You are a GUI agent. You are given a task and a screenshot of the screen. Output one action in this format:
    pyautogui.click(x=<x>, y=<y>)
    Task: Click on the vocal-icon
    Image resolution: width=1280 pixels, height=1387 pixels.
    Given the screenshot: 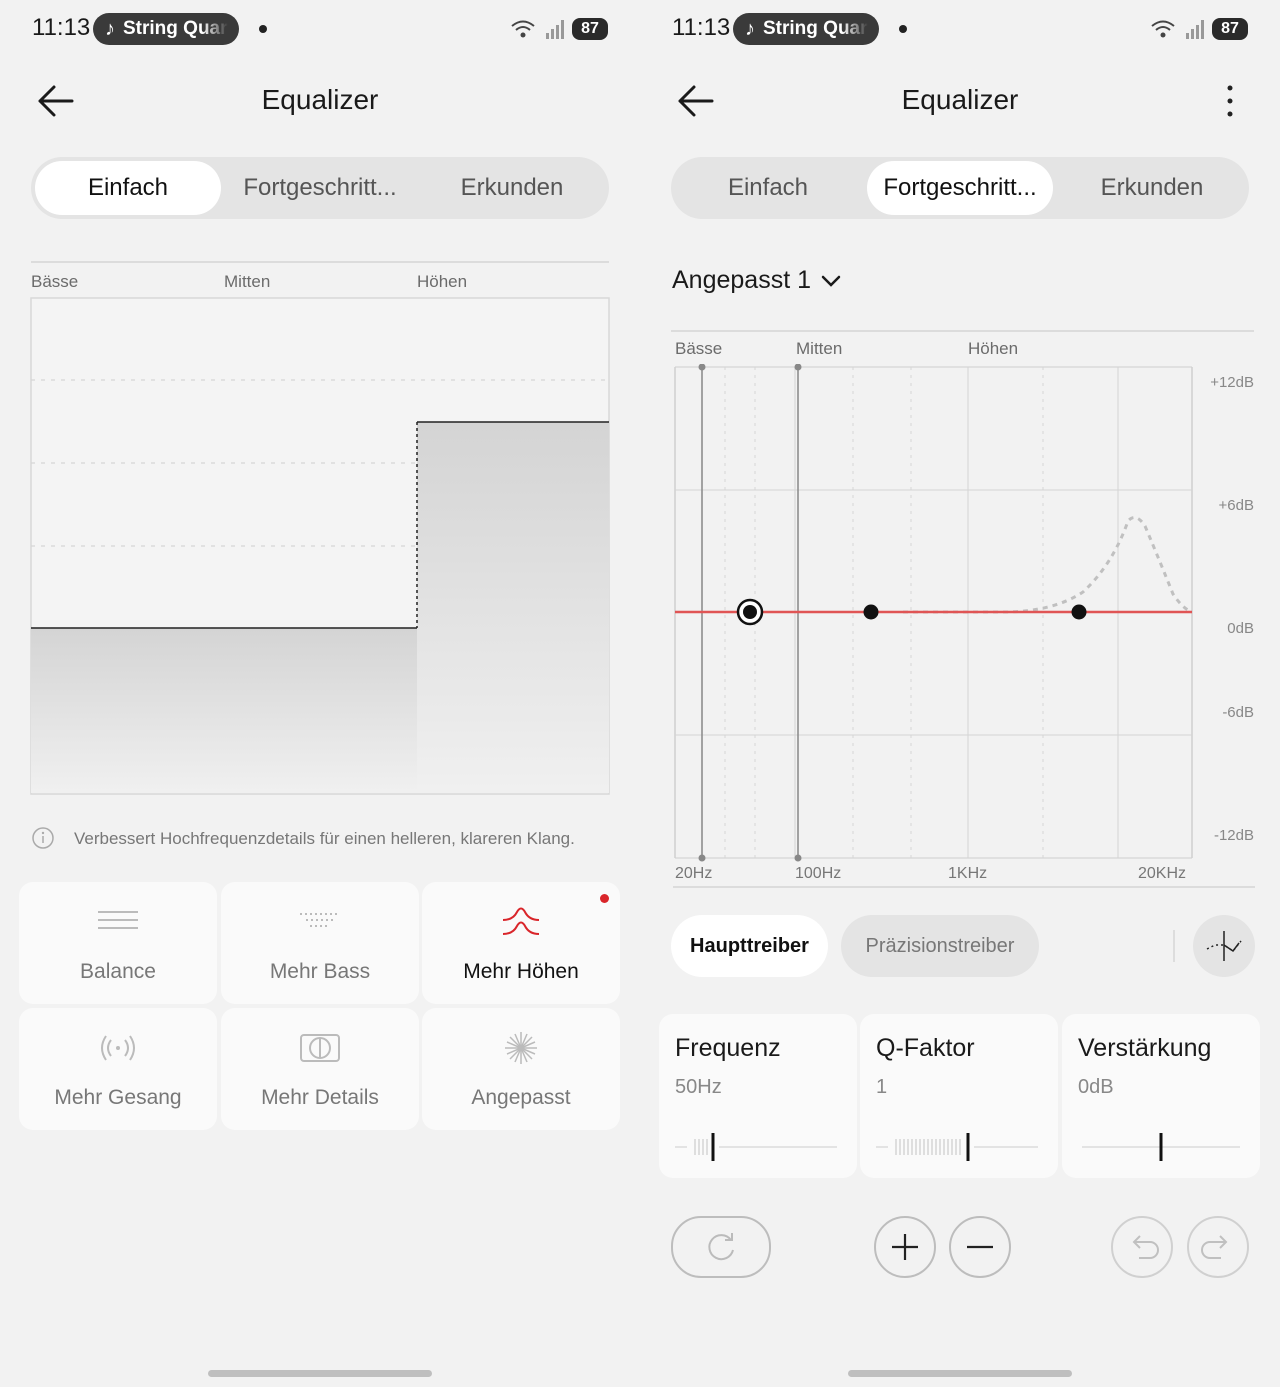 What is the action you would take?
    pyautogui.click(x=118, y=1048)
    